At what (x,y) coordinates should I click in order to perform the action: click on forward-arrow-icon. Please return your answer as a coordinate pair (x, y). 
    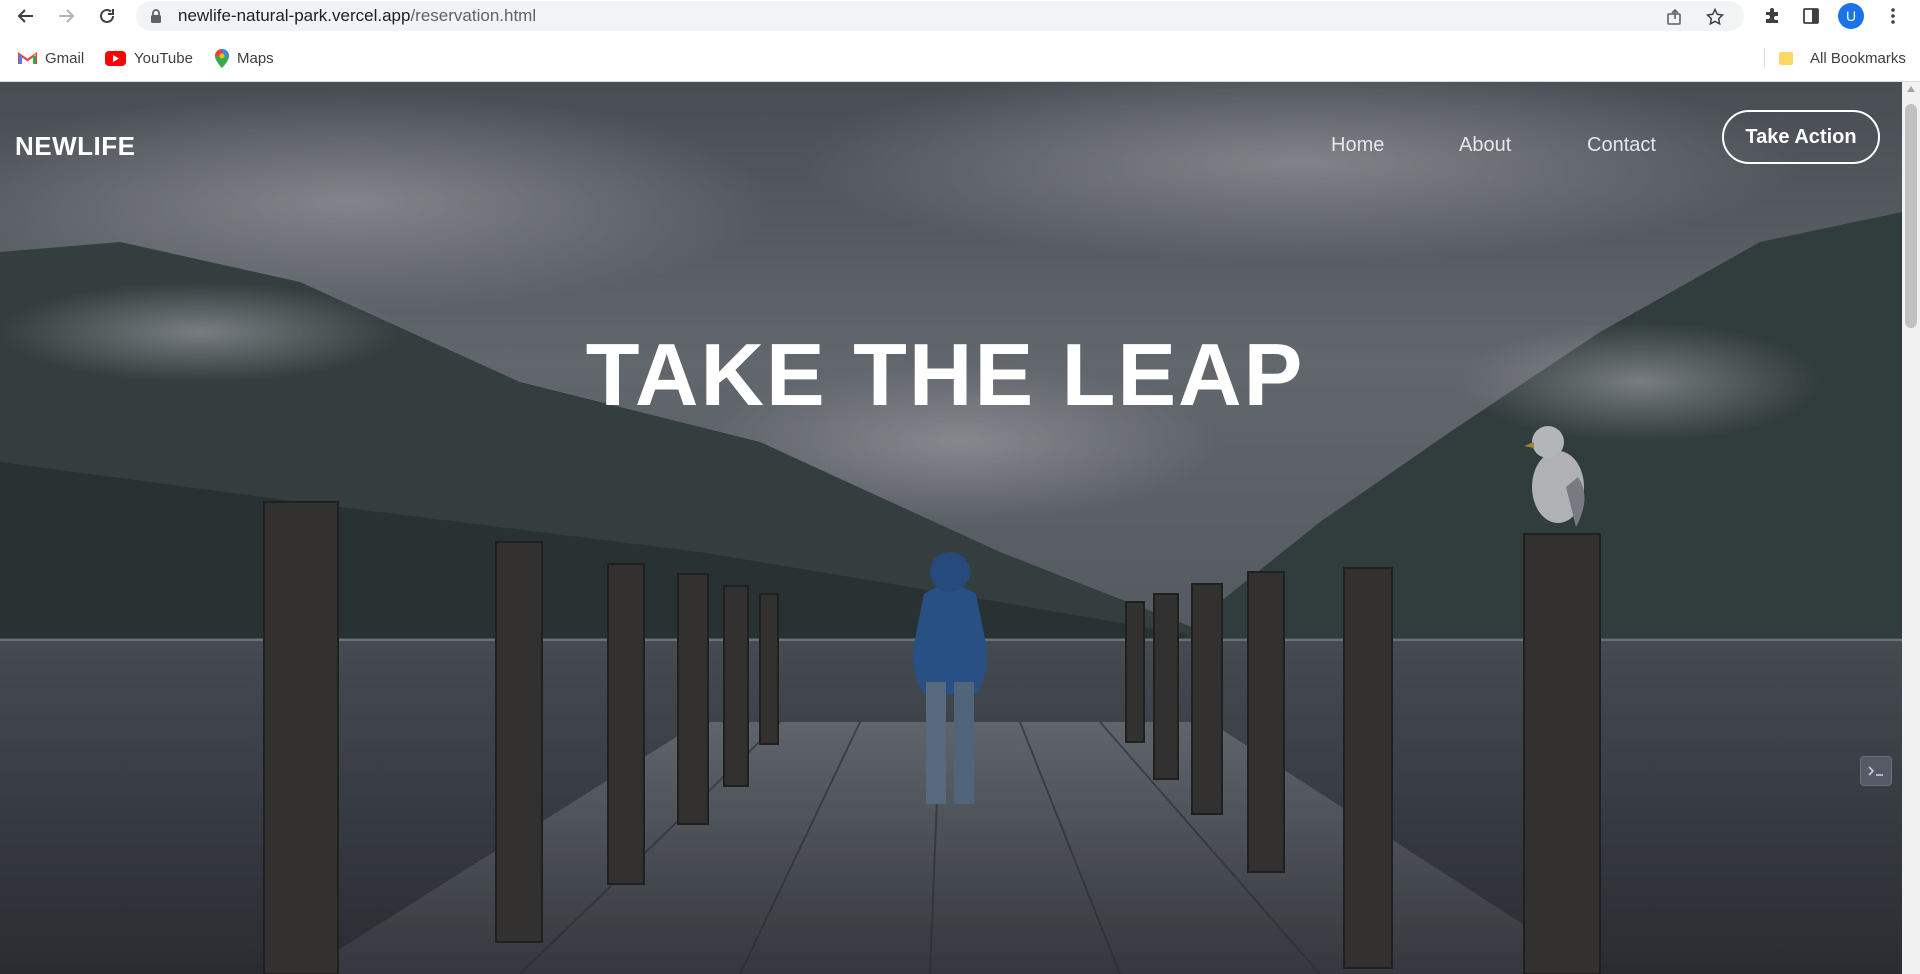
    Looking at the image, I should click on (67, 16).